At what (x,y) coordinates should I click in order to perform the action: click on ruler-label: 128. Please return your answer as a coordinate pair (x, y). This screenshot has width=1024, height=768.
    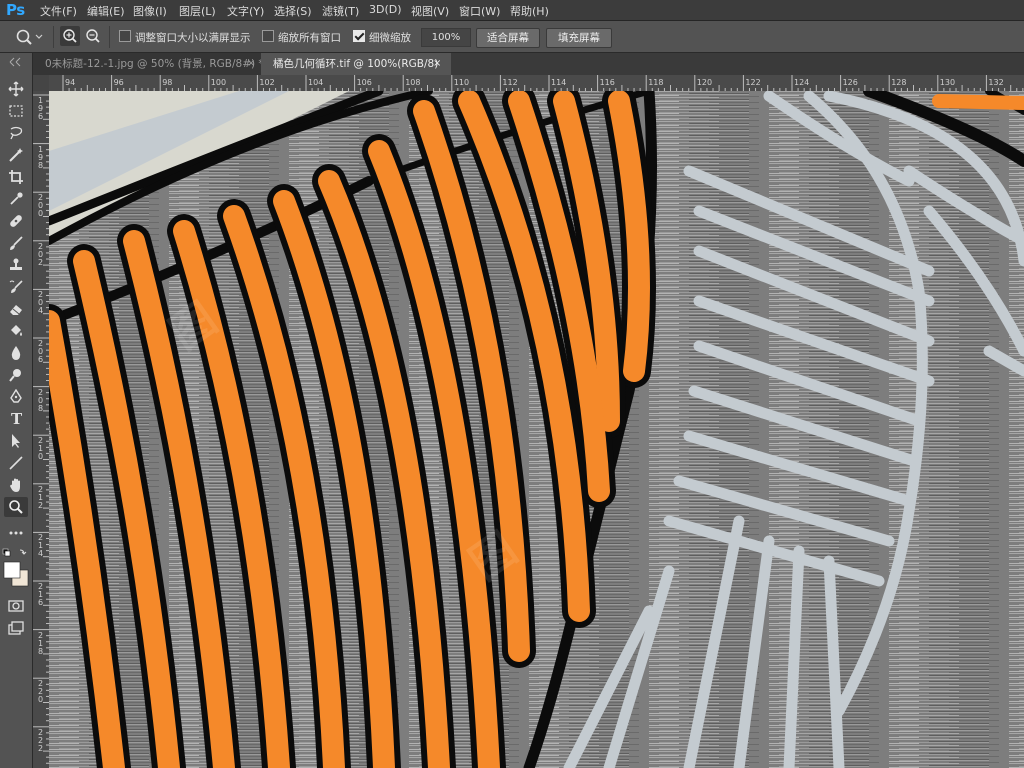
    Looking at the image, I should click on (899, 82).